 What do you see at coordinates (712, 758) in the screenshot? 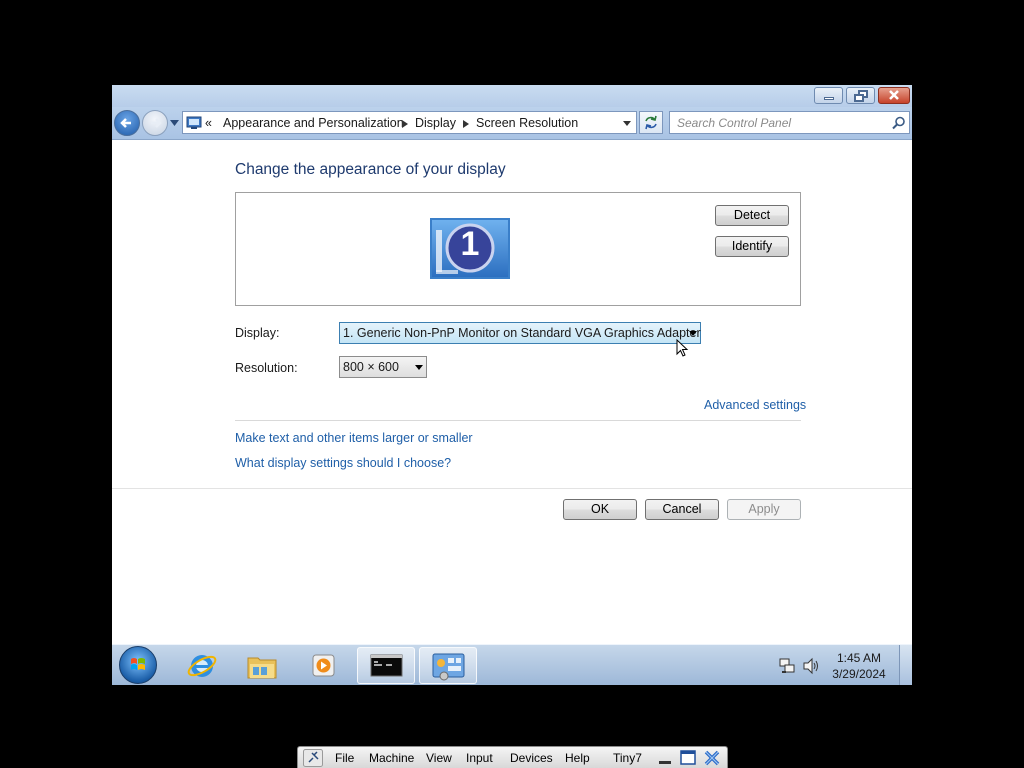
I see `close-vm-icon` at bounding box center [712, 758].